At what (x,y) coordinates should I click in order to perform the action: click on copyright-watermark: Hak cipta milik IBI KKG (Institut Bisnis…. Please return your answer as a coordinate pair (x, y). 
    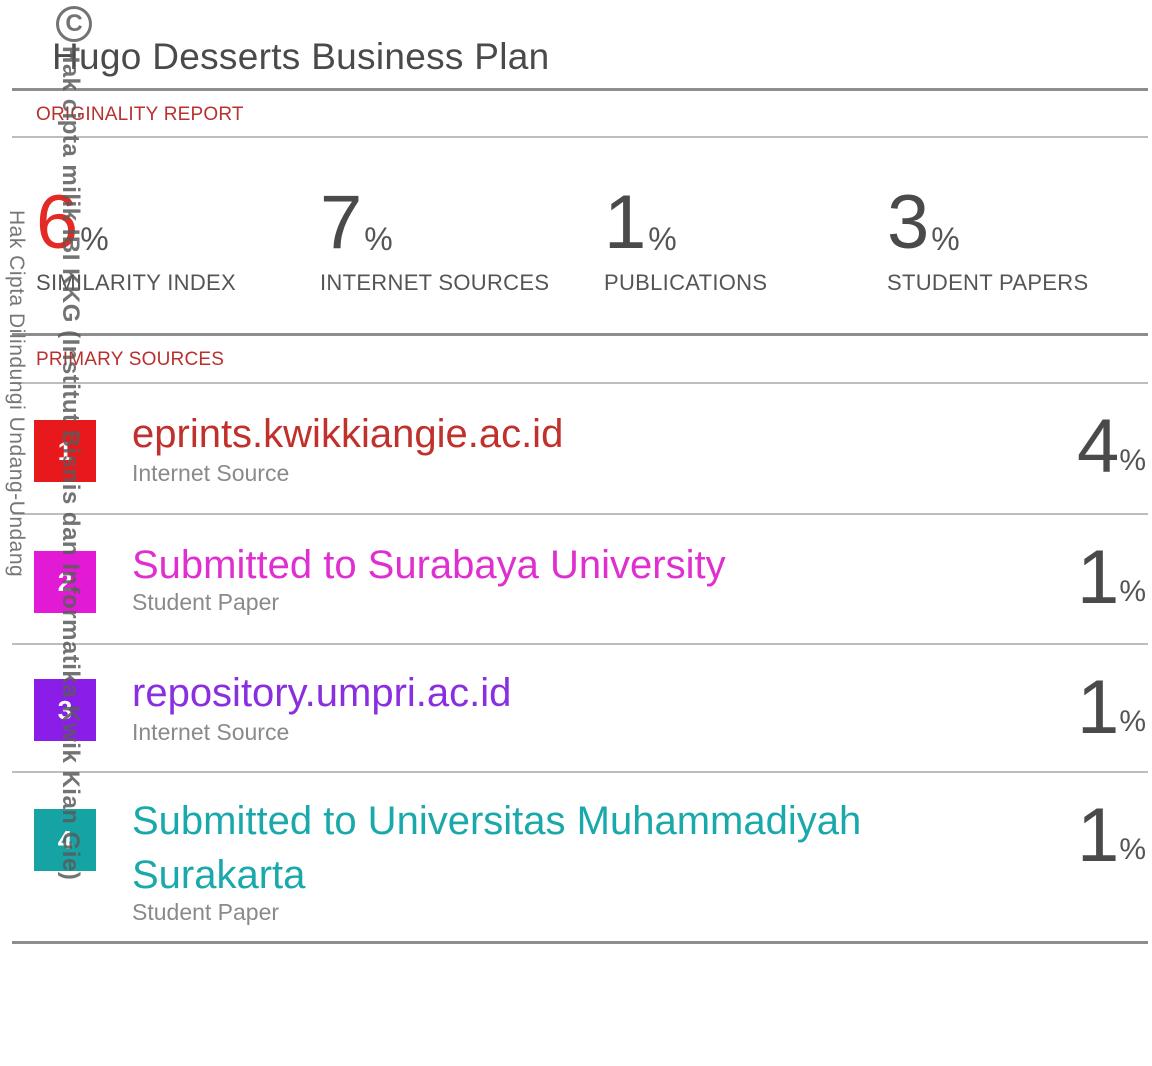
    Looking at the image, I should click on (70, 463).